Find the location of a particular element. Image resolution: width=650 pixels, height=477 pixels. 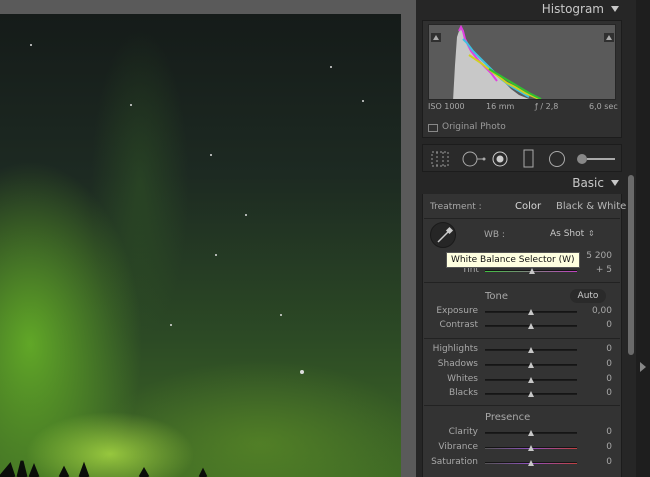

graduated-filter-icon is located at coordinates (529, 161).